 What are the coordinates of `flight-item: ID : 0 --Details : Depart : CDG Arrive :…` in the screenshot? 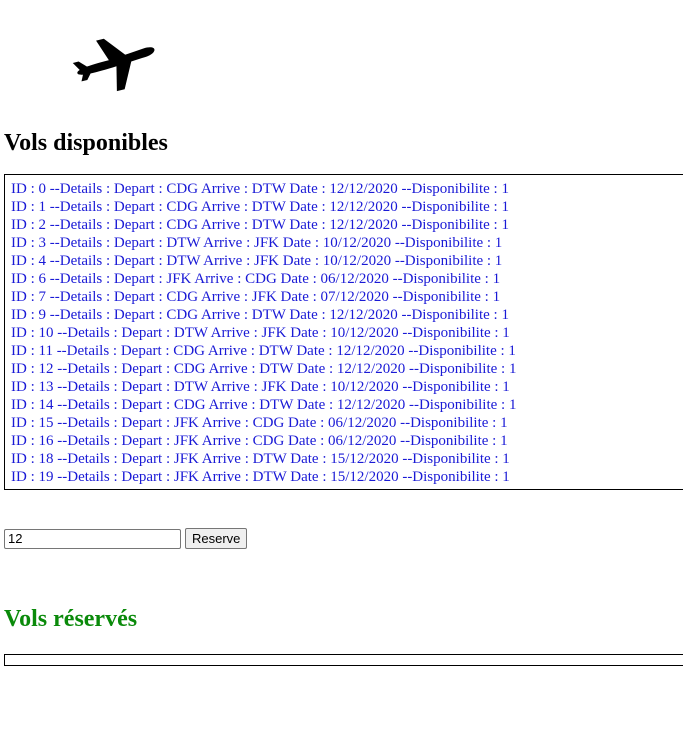 It's located at (347, 189).